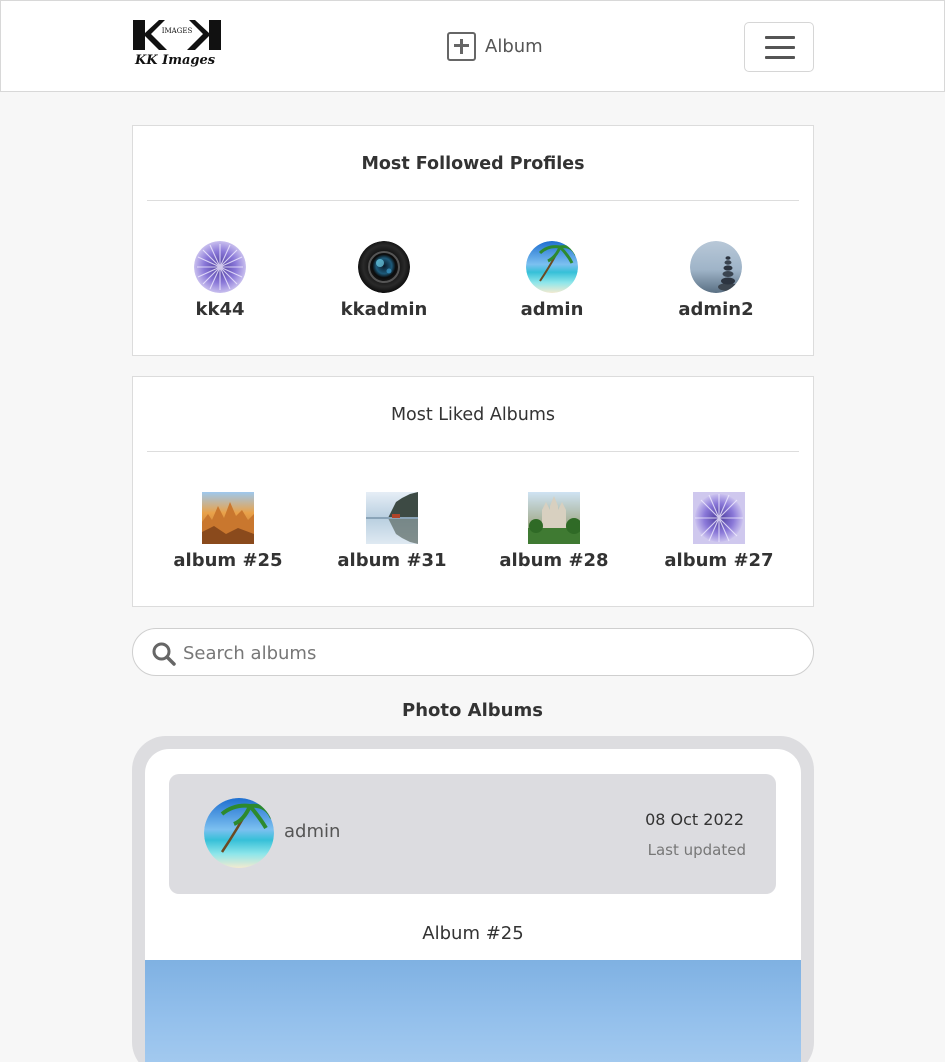 The height and width of the screenshot is (1062, 945). Describe the element at coordinates (719, 560) in the screenshot. I see `album-name: album #27` at that location.